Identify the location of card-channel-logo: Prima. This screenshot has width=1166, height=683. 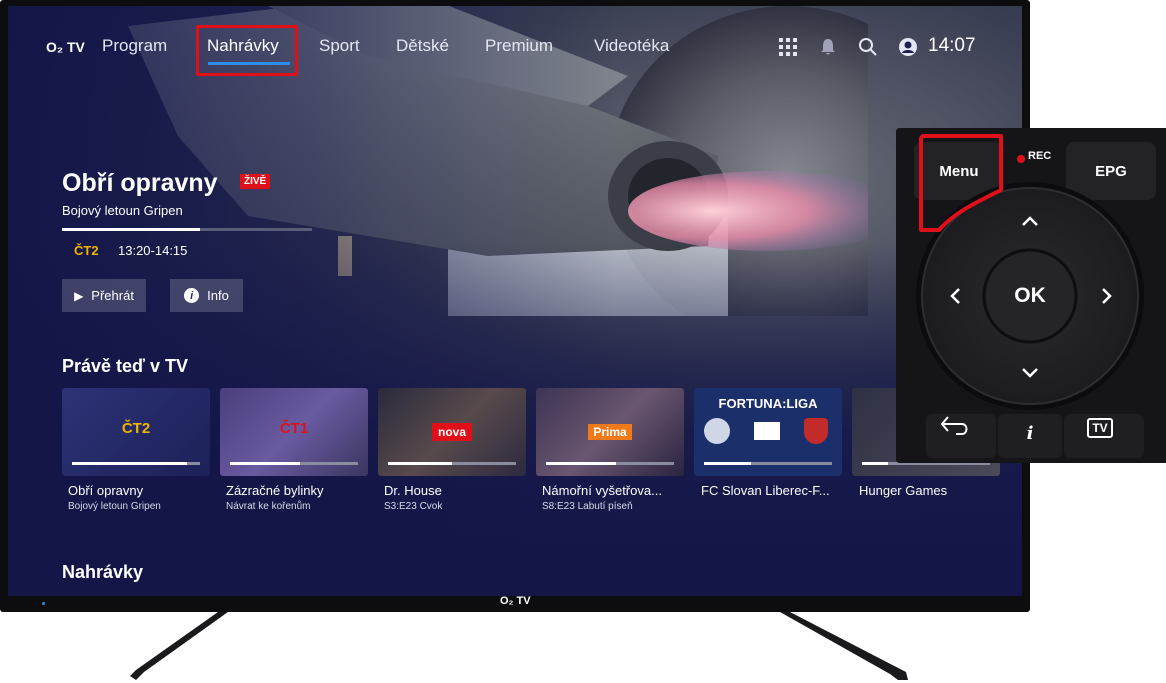
(610, 432).